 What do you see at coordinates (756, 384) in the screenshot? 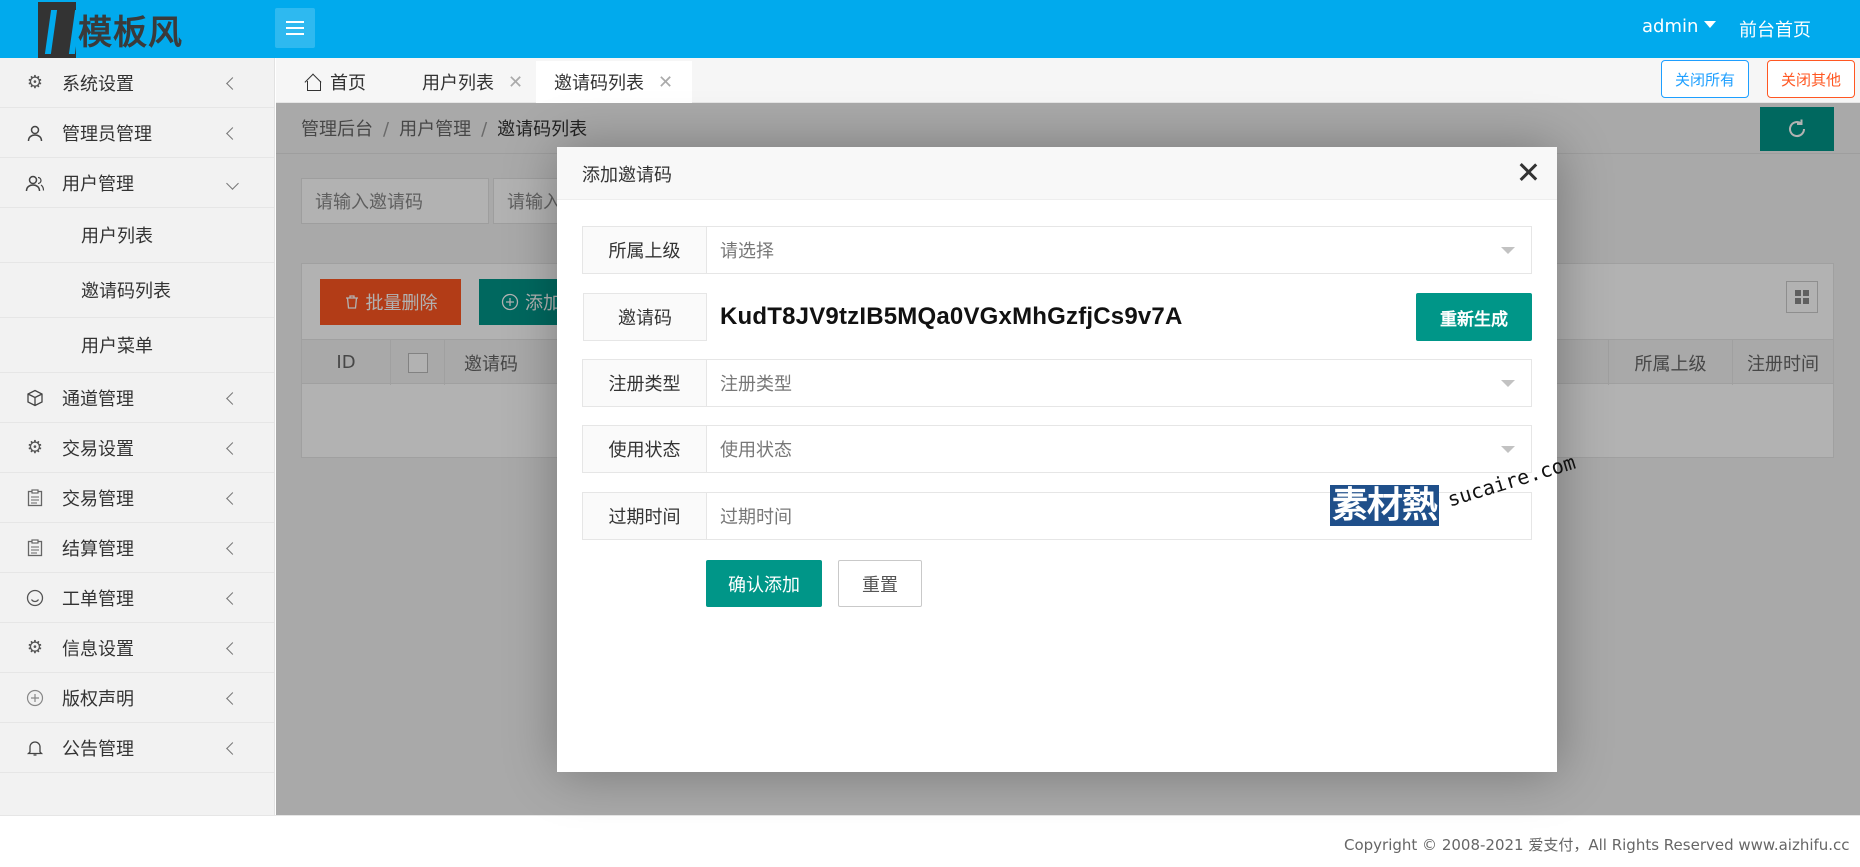
I see `register-type-placeholder: 注册类型` at bounding box center [756, 384].